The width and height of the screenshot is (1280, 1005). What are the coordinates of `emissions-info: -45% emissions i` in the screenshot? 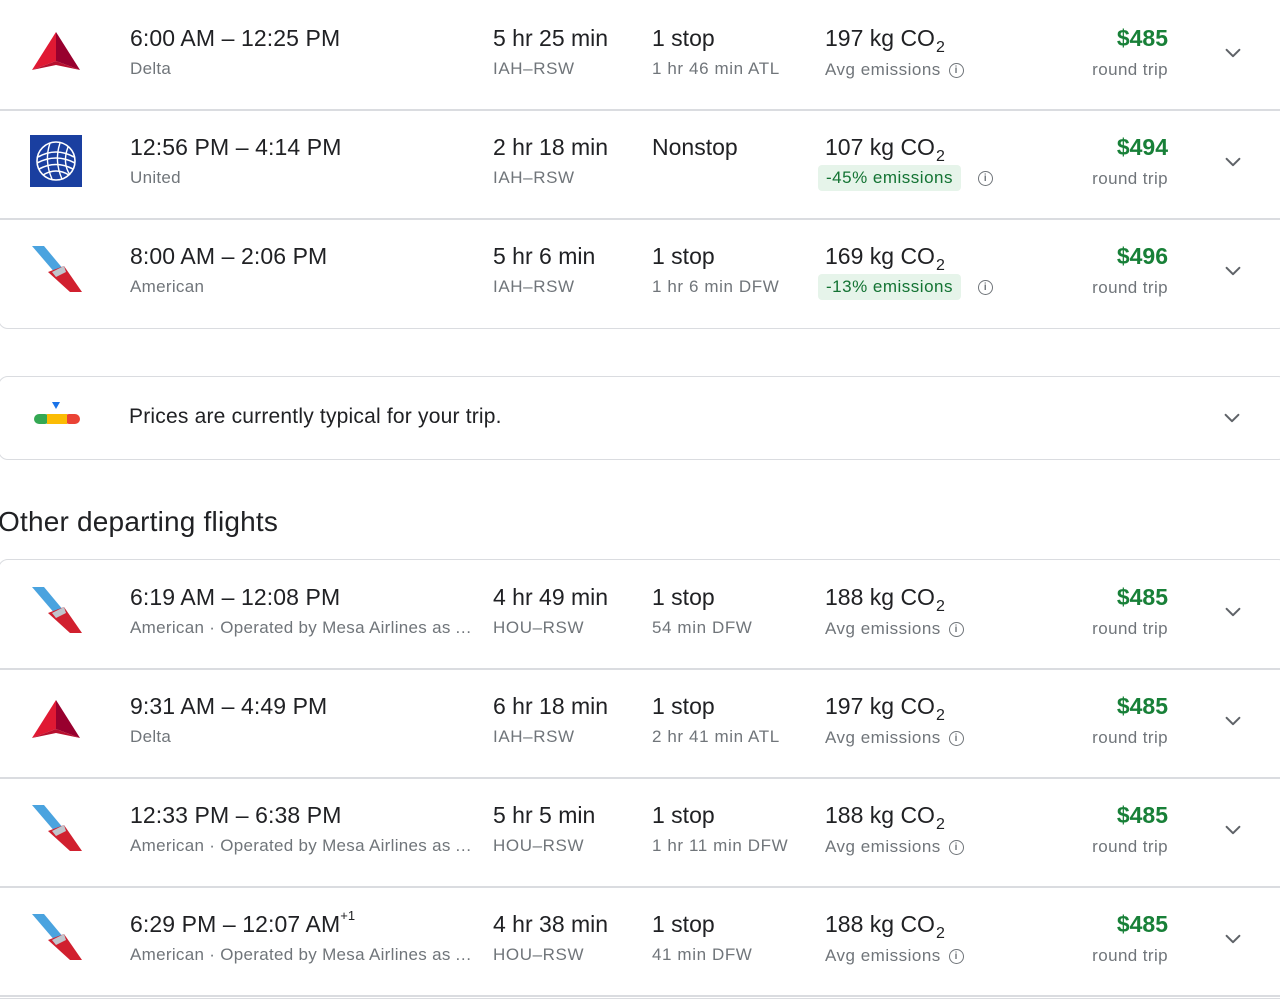 It's located at (905, 178).